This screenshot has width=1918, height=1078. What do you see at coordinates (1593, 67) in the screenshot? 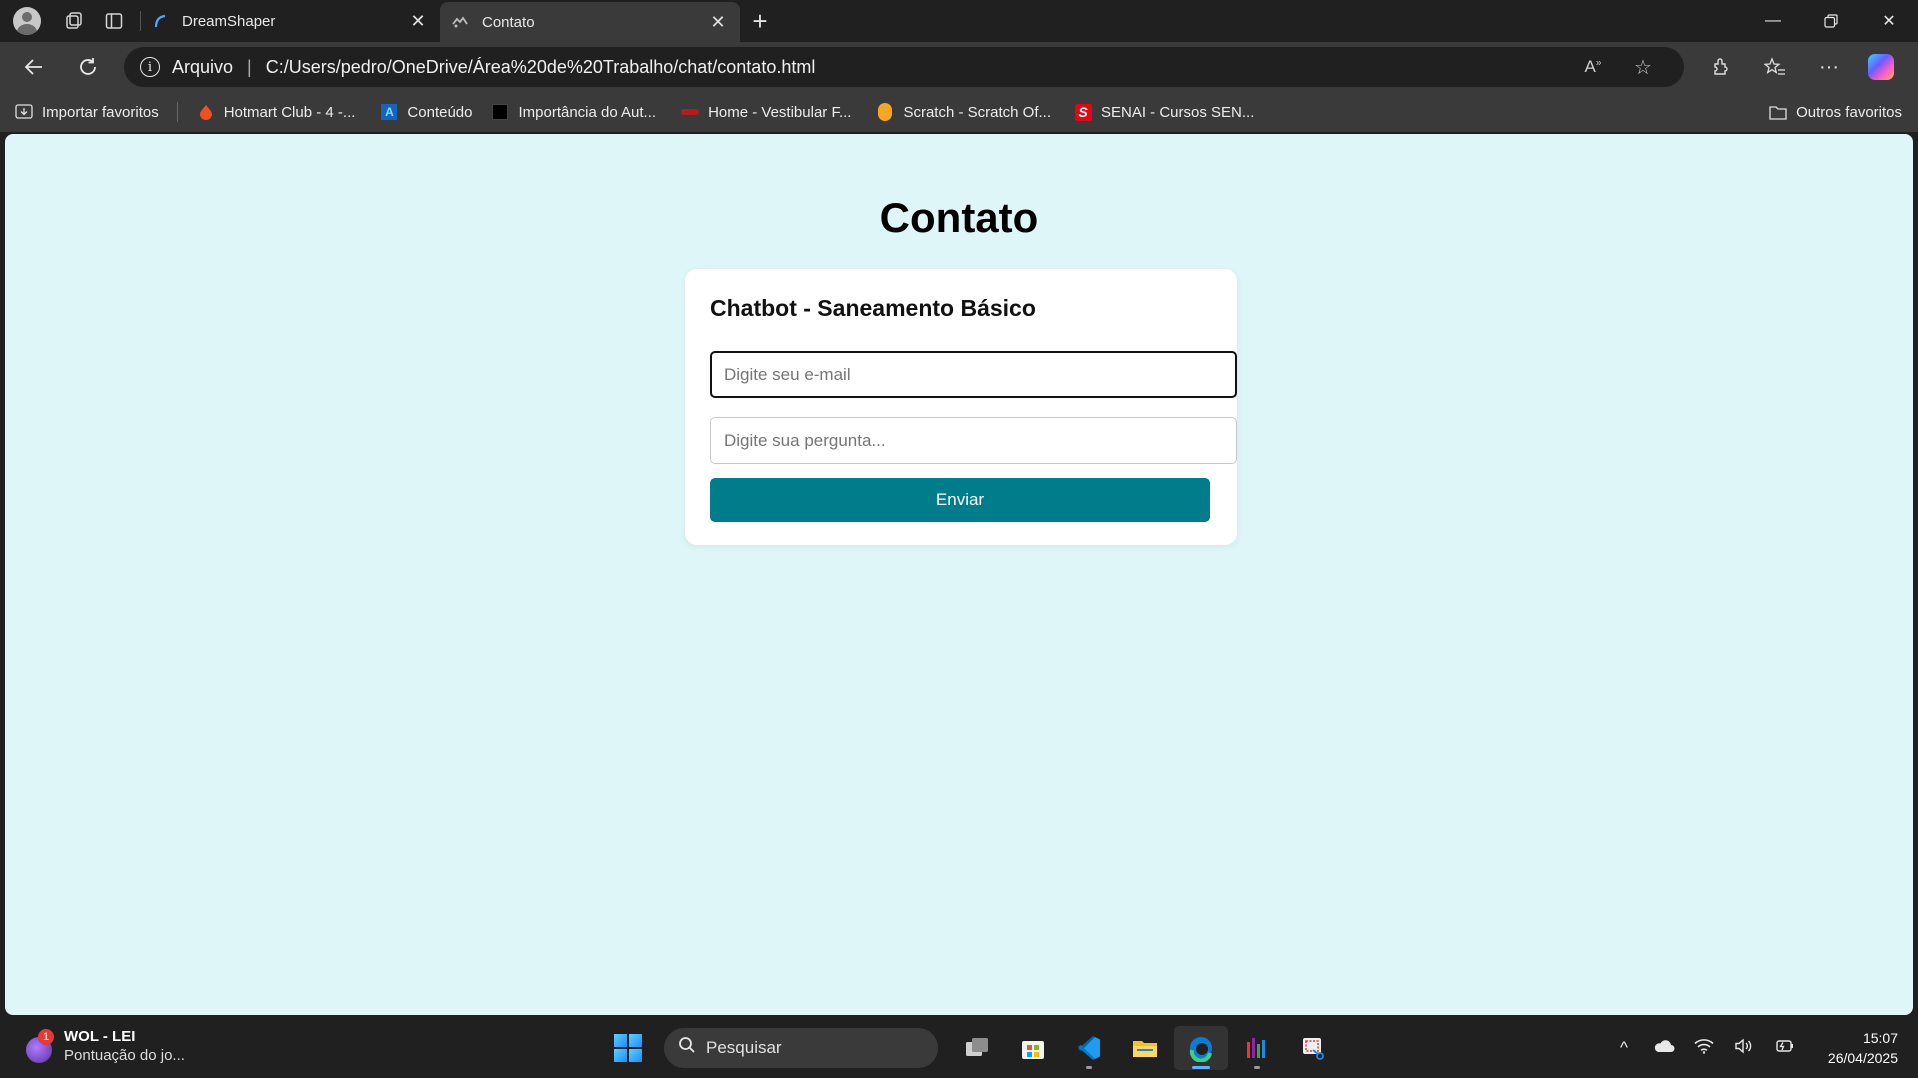
I see `read-aloud-icon: A»` at bounding box center [1593, 67].